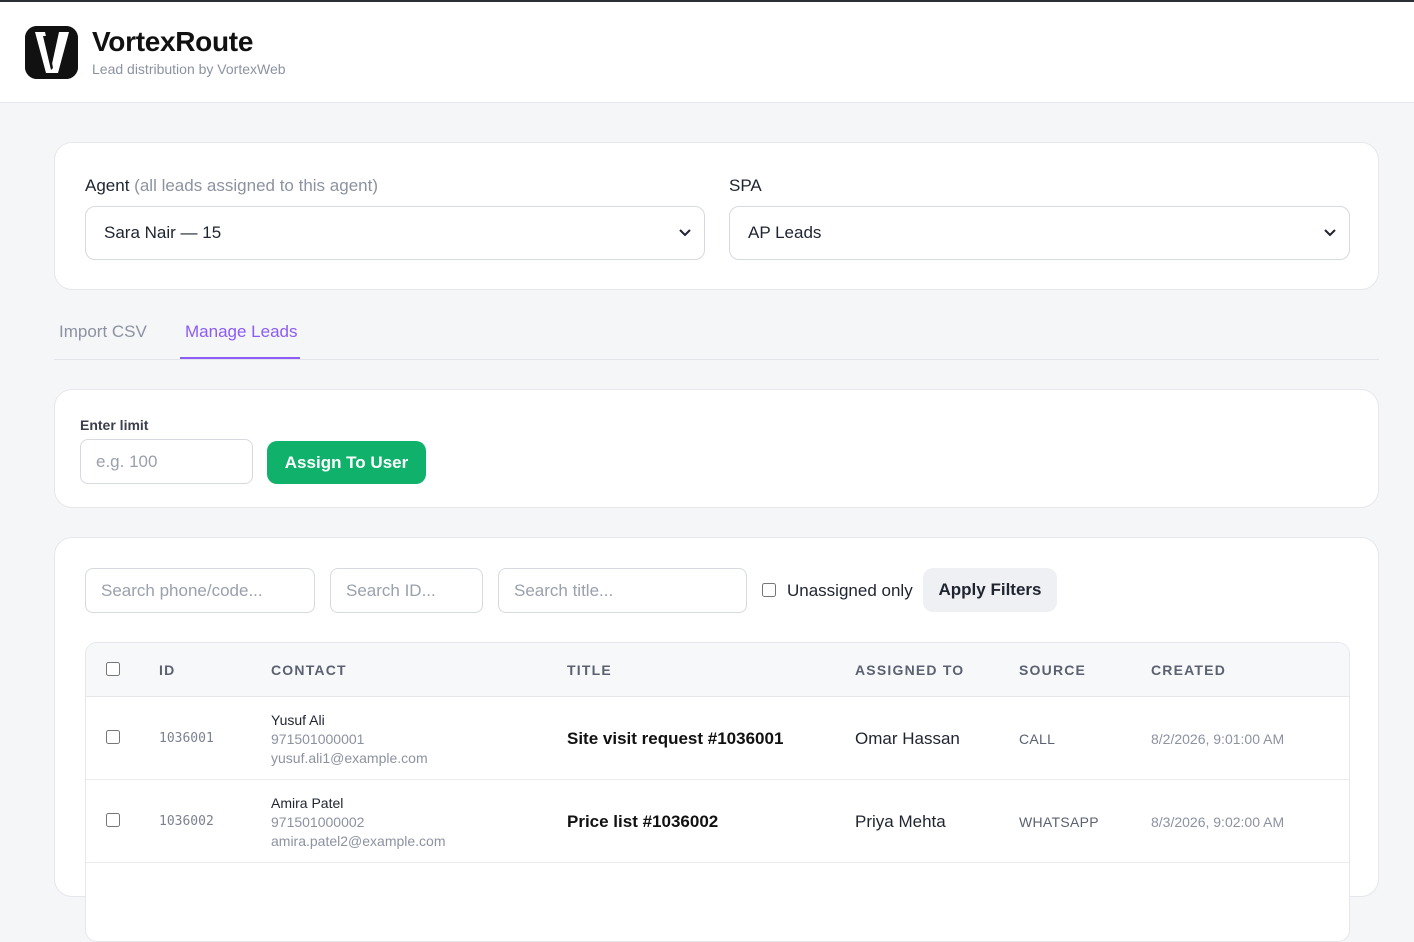 Image resolution: width=1414 pixels, height=942 pixels. What do you see at coordinates (716, 448) in the screenshot?
I see `assign-card: Enter limit Assign To User` at bounding box center [716, 448].